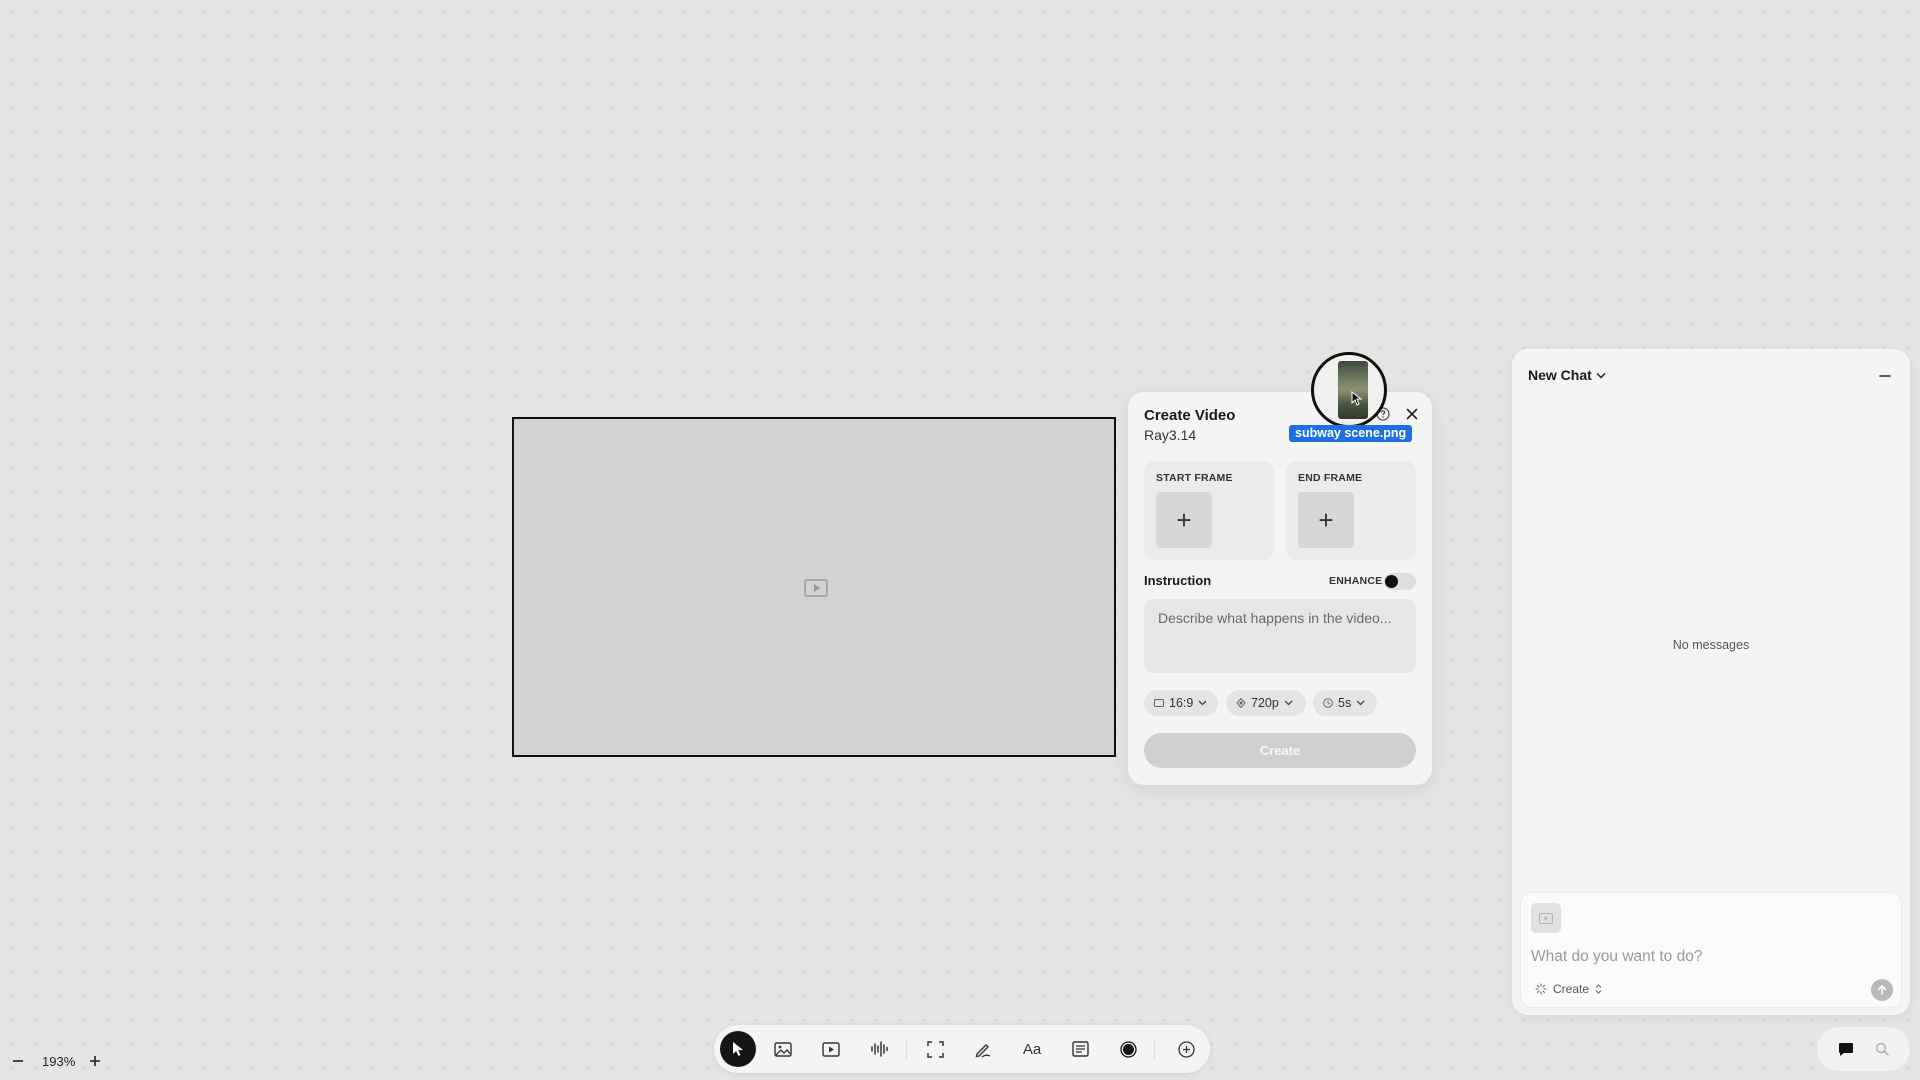 The width and height of the screenshot is (1920, 1080). Describe the element at coordinates (1711, 645) in the screenshot. I see `empty-state-text: No messages` at that location.